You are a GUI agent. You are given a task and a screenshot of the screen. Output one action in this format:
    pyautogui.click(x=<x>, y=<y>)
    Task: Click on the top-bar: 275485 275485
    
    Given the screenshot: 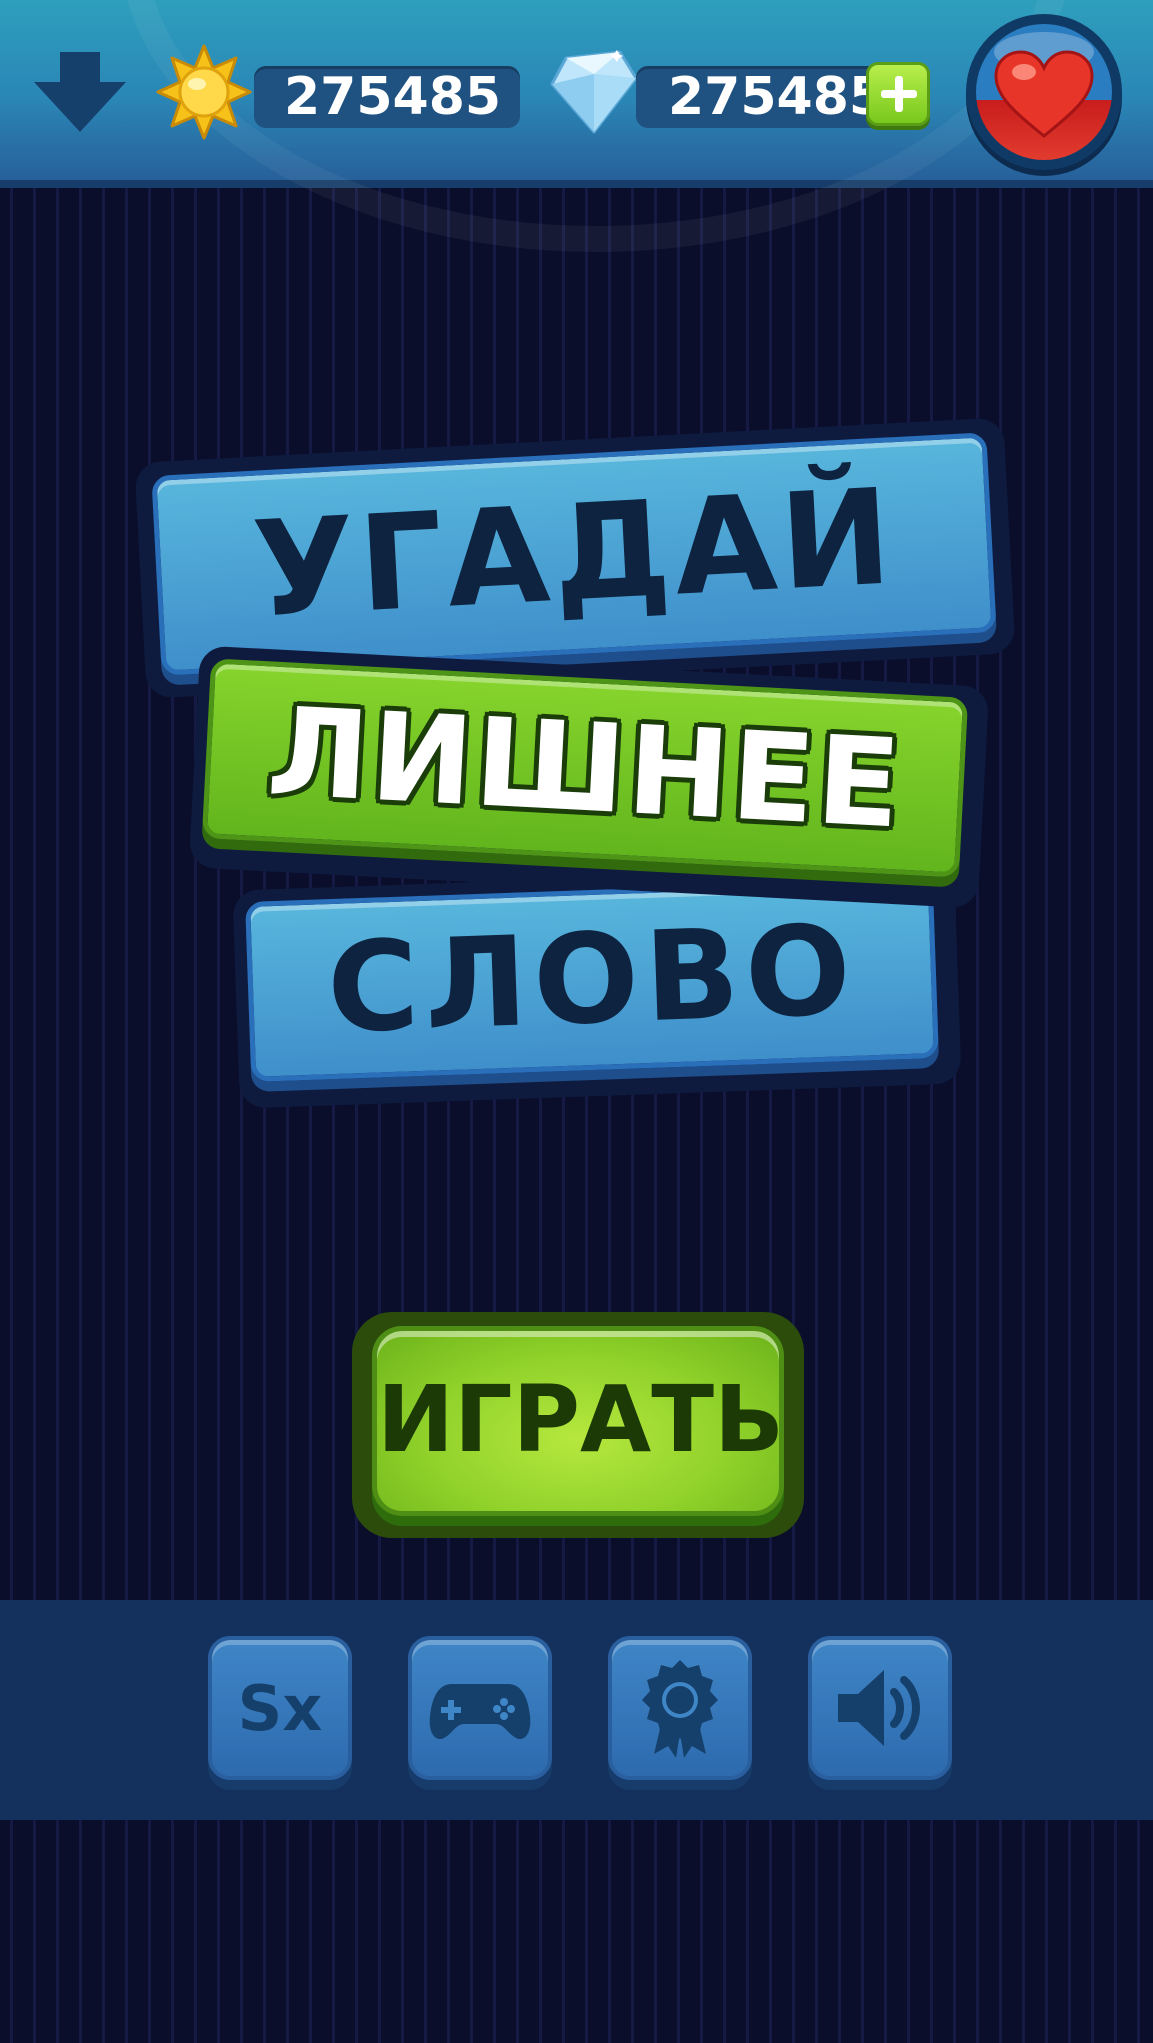 What is the action you would take?
    pyautogui.click(x=576, y=126)
    